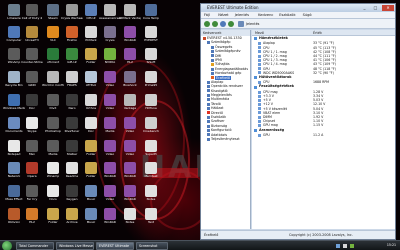 The height and width of the screenshot is (250, 400). Describe the element at coordinates (318, 134) in the screenshot. I see `sensor-value: 11.2 A` at that location.